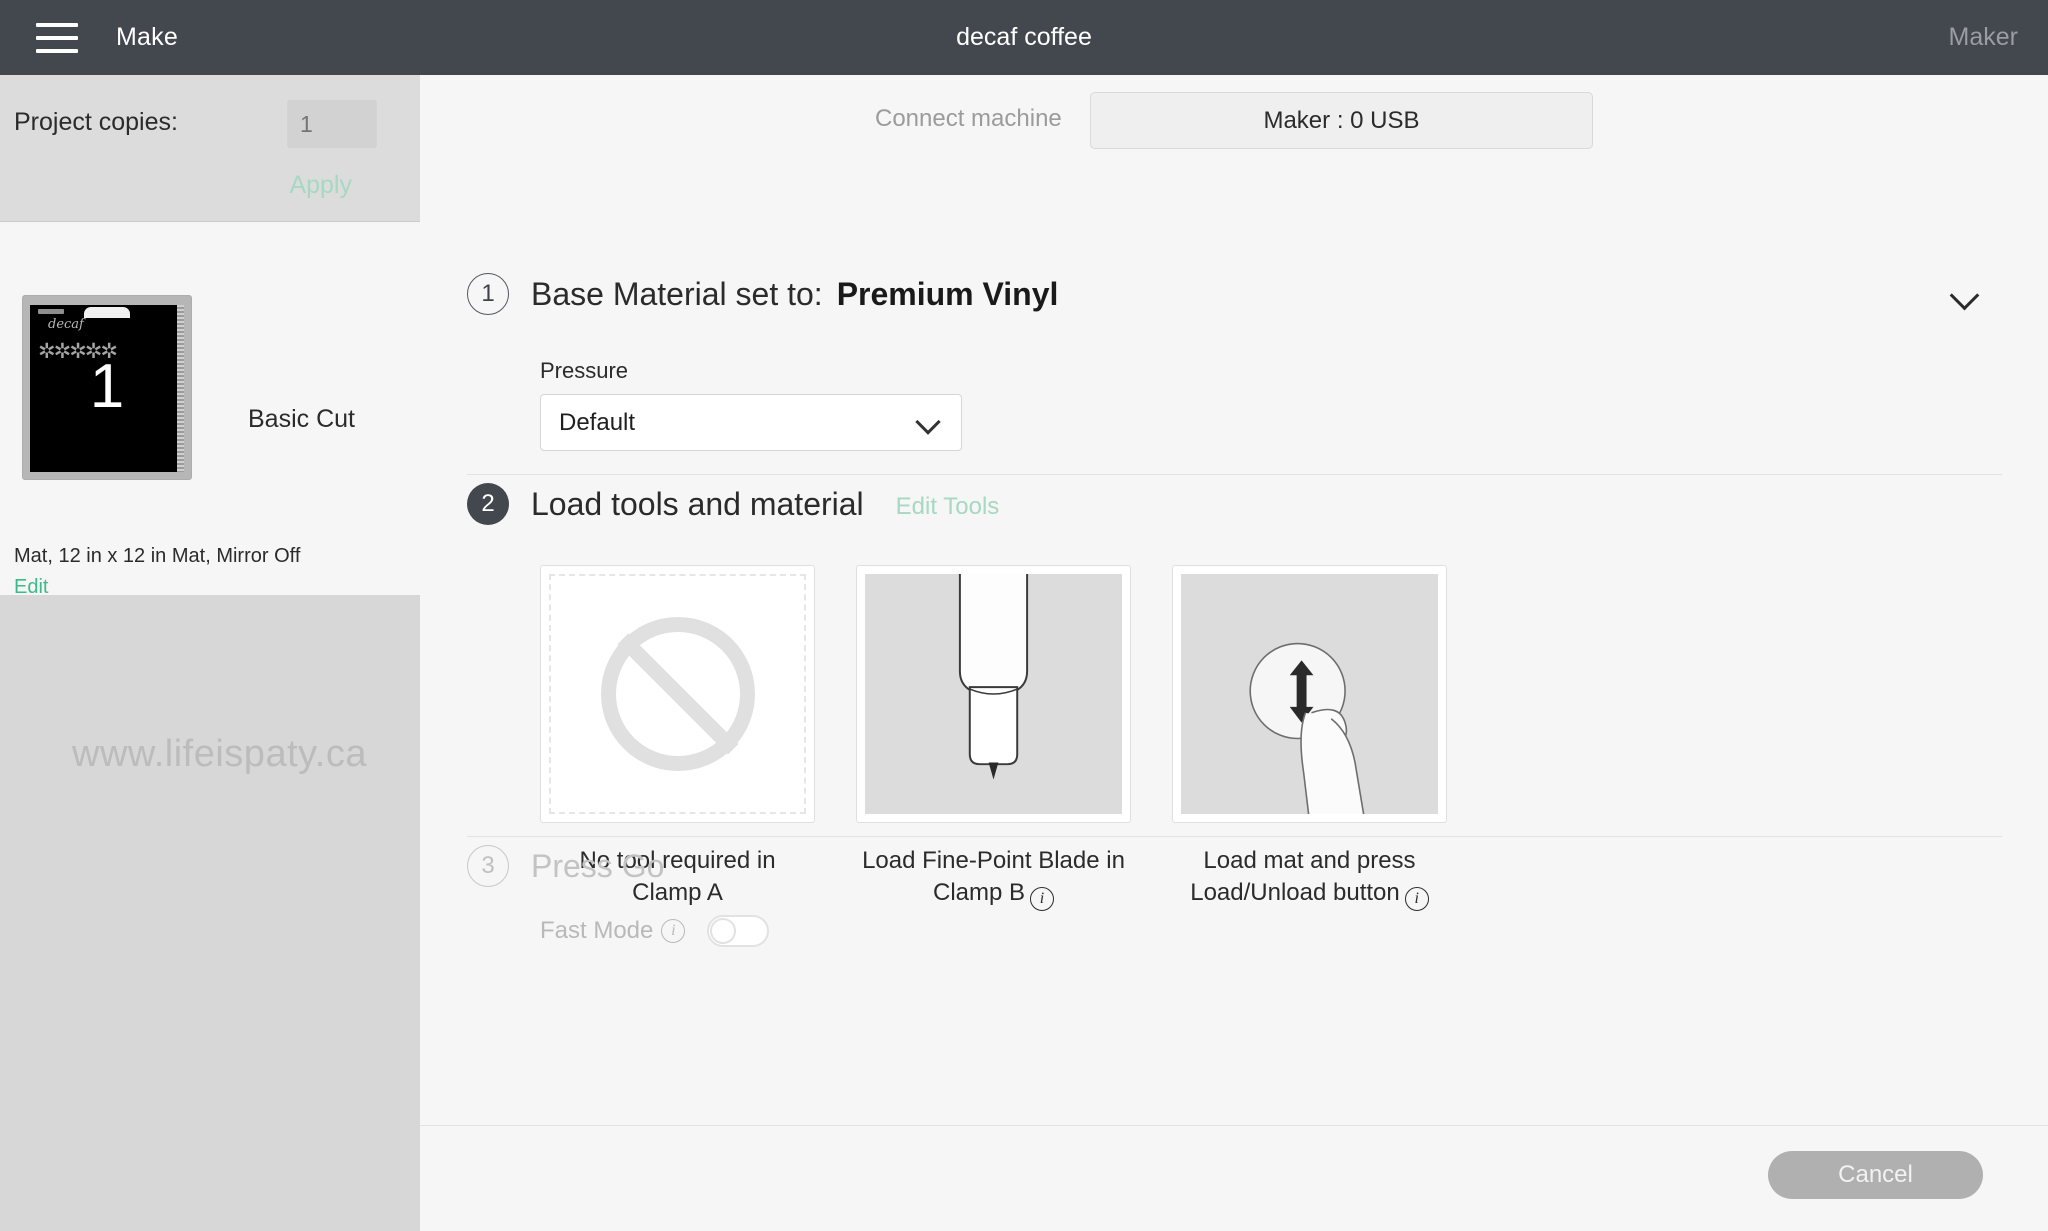  Describe the element at coordinates (1983, 37) in the screenshot. I see `machine-name-label: Maker` at that location.